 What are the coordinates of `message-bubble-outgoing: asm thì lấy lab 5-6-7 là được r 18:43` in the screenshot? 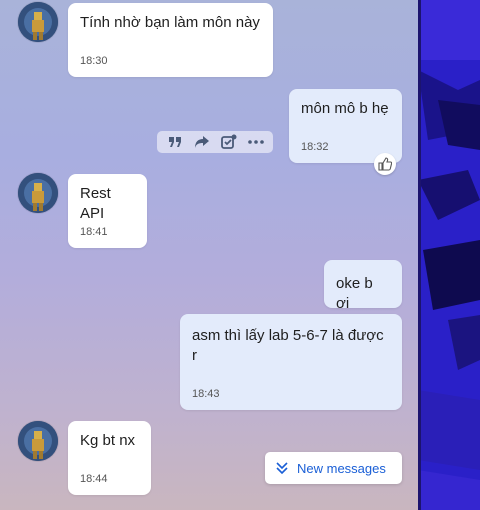 It's located at (291, 362).